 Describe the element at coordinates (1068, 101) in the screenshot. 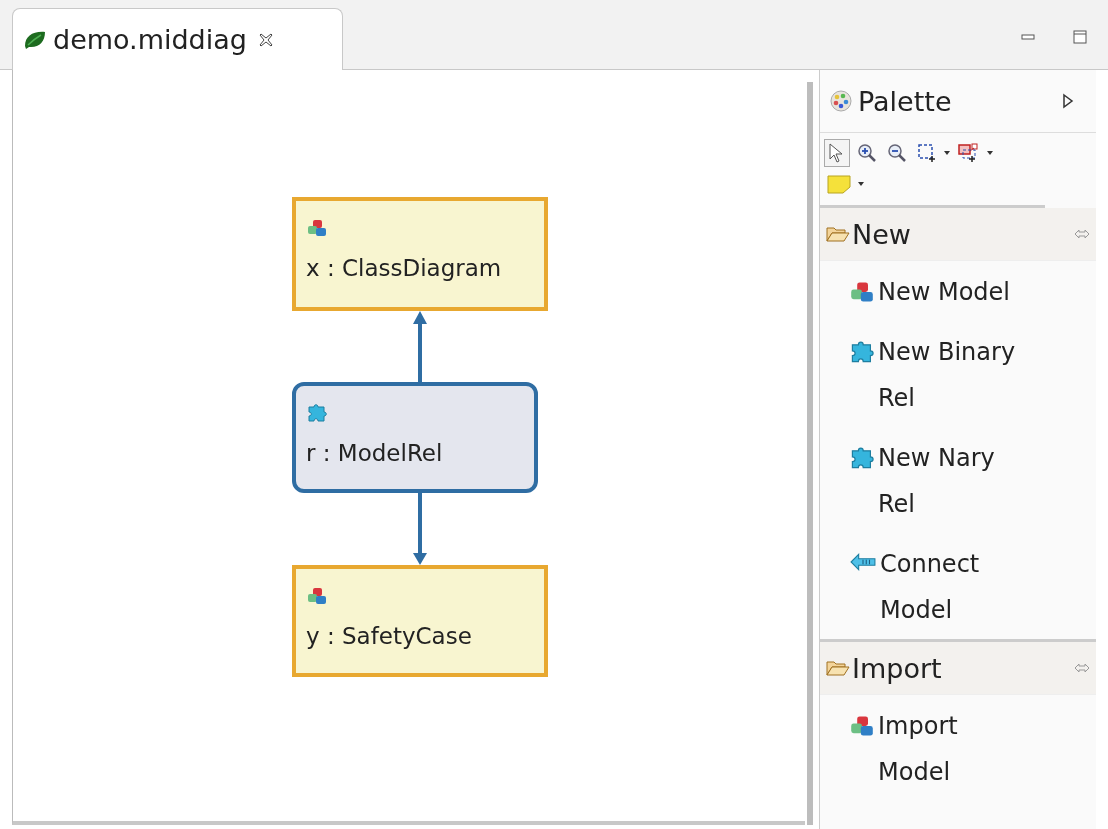

I see `collapse-arrow-icon` at that location.